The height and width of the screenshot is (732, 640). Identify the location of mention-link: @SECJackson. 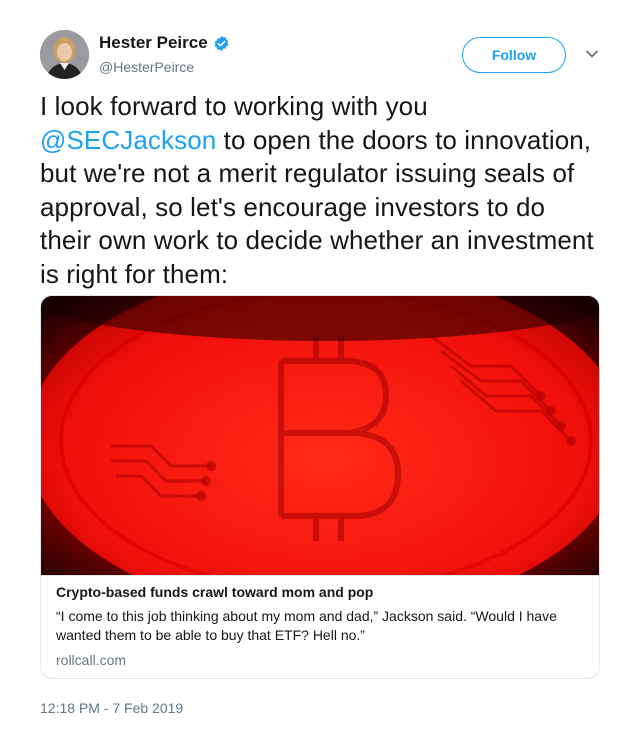
(128, 140).